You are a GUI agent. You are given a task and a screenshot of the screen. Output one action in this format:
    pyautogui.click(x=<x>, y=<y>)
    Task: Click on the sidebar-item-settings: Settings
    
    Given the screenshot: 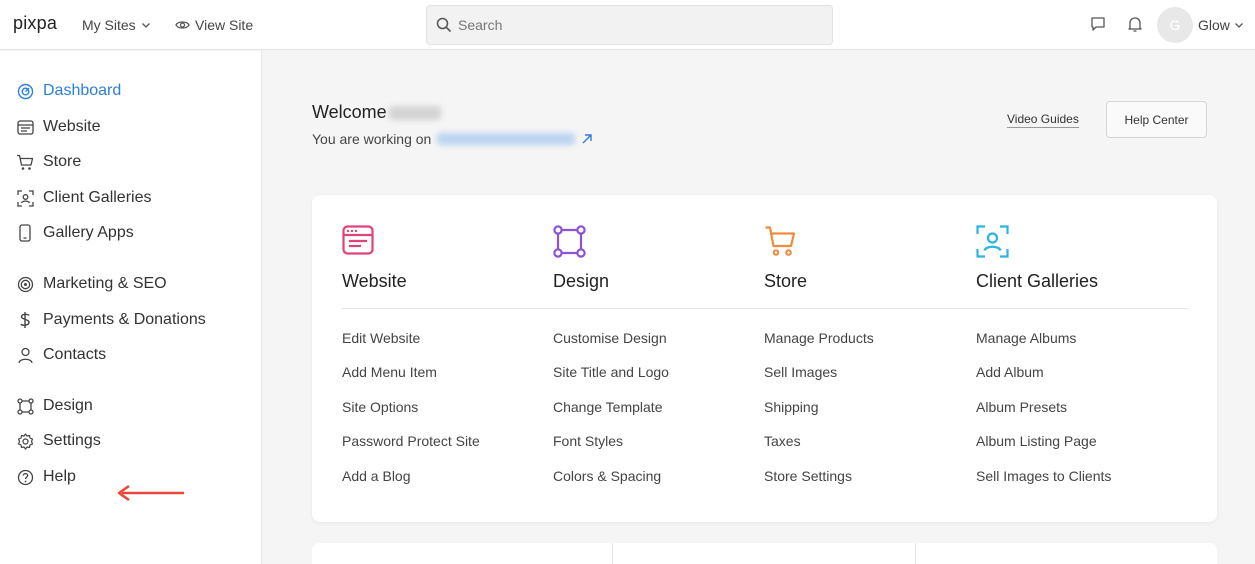 What is the action you would take?
    pyautogui.click(x=58, y=441)
    